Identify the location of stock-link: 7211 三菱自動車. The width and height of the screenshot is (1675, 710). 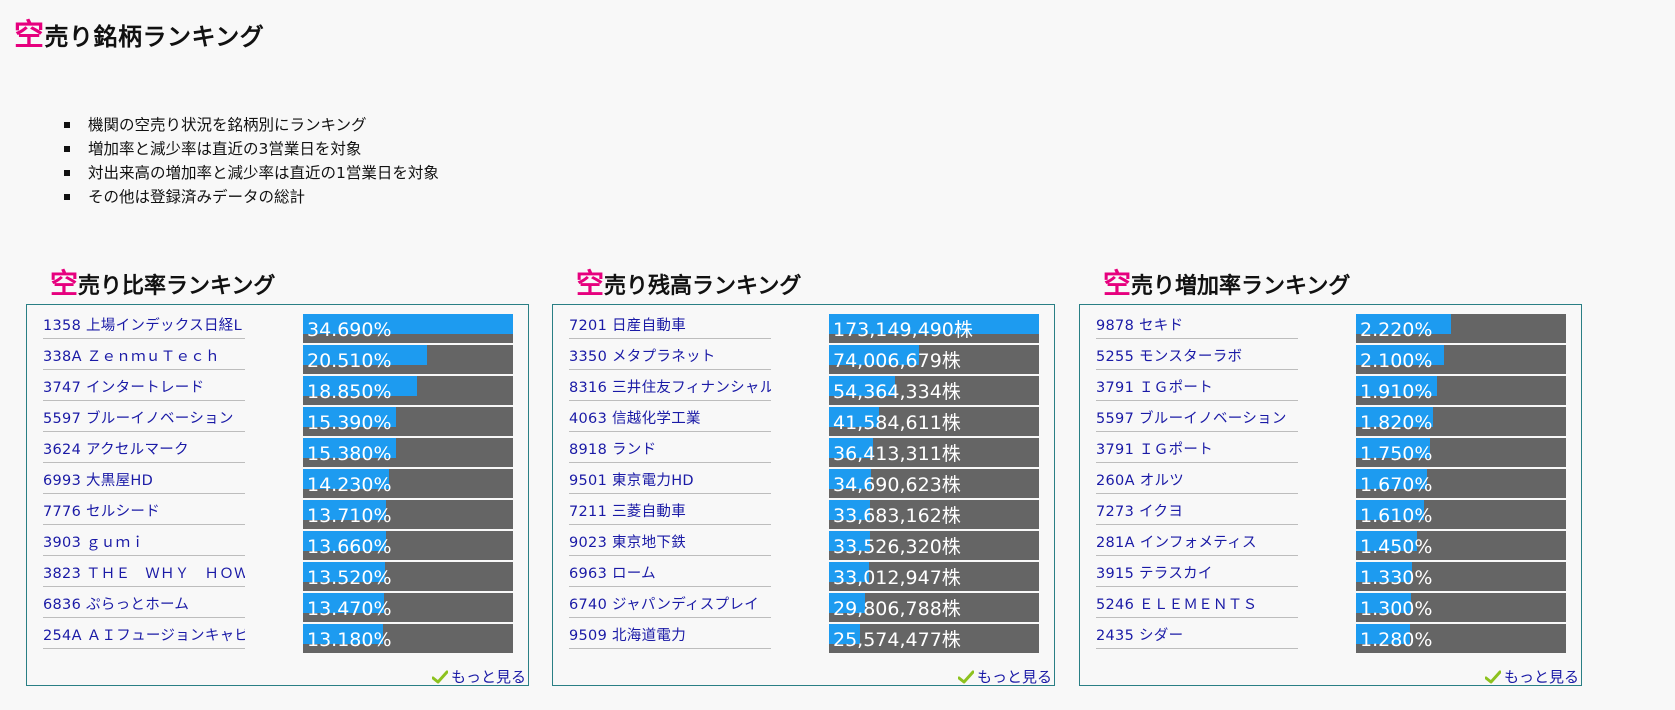
(670, 513).